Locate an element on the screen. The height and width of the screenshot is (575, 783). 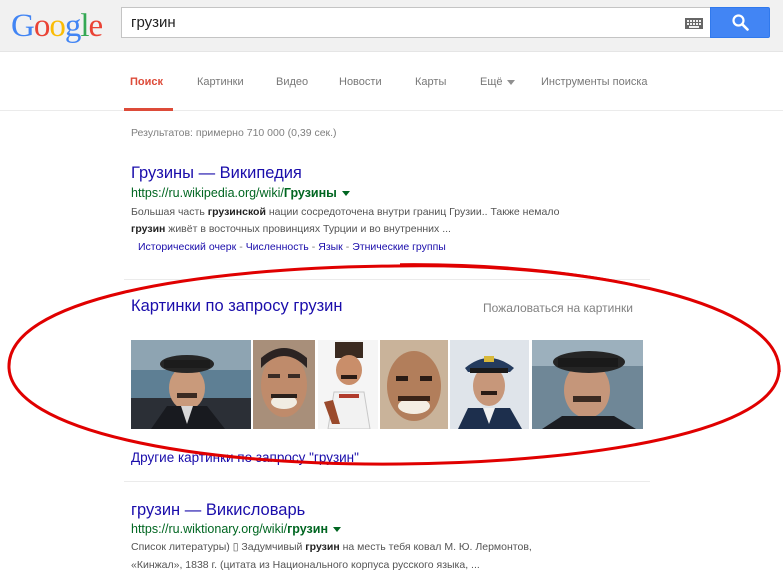
snippet-text: Большая часть is located at coordinates (169, 212).